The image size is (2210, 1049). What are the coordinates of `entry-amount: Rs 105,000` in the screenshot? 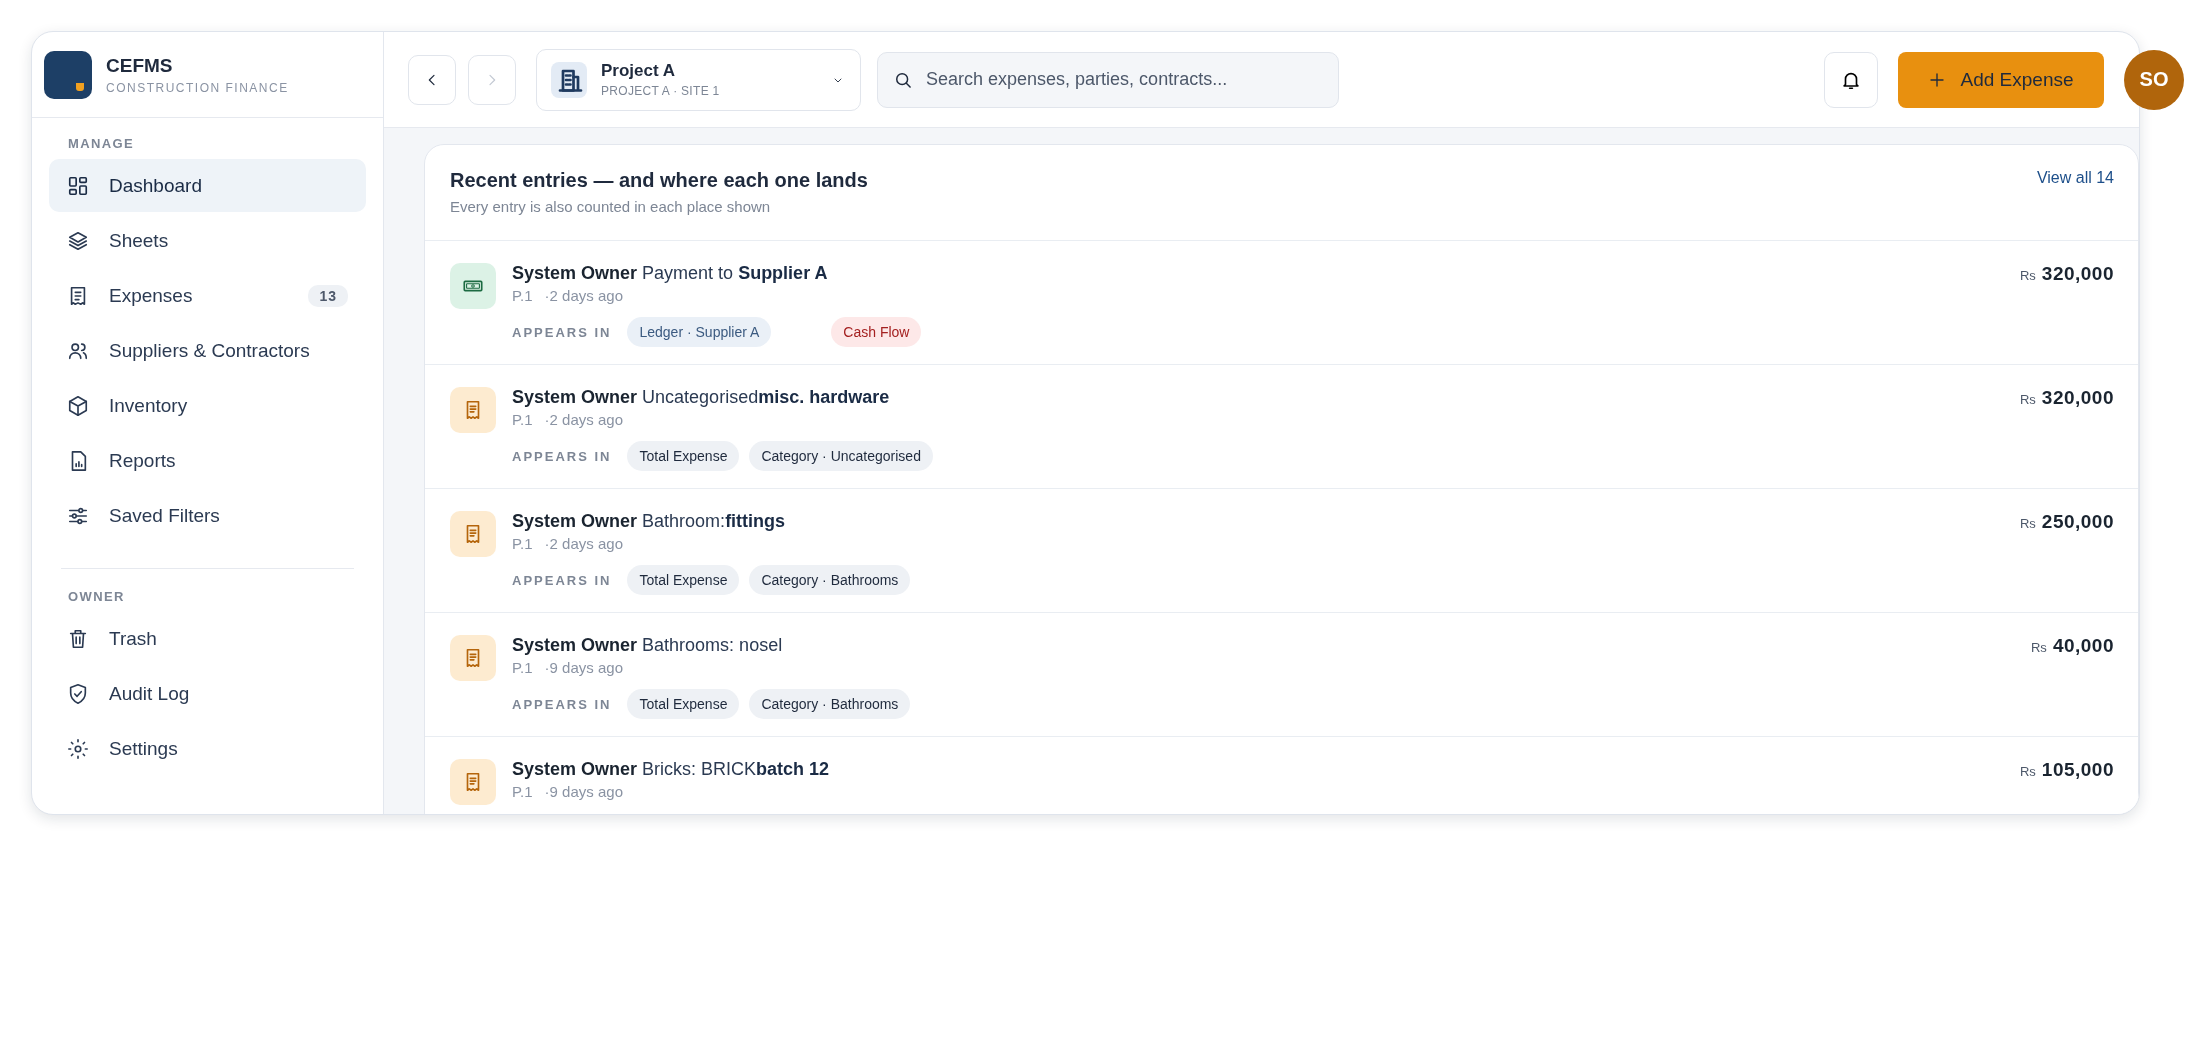 It's located at (2066, 770).